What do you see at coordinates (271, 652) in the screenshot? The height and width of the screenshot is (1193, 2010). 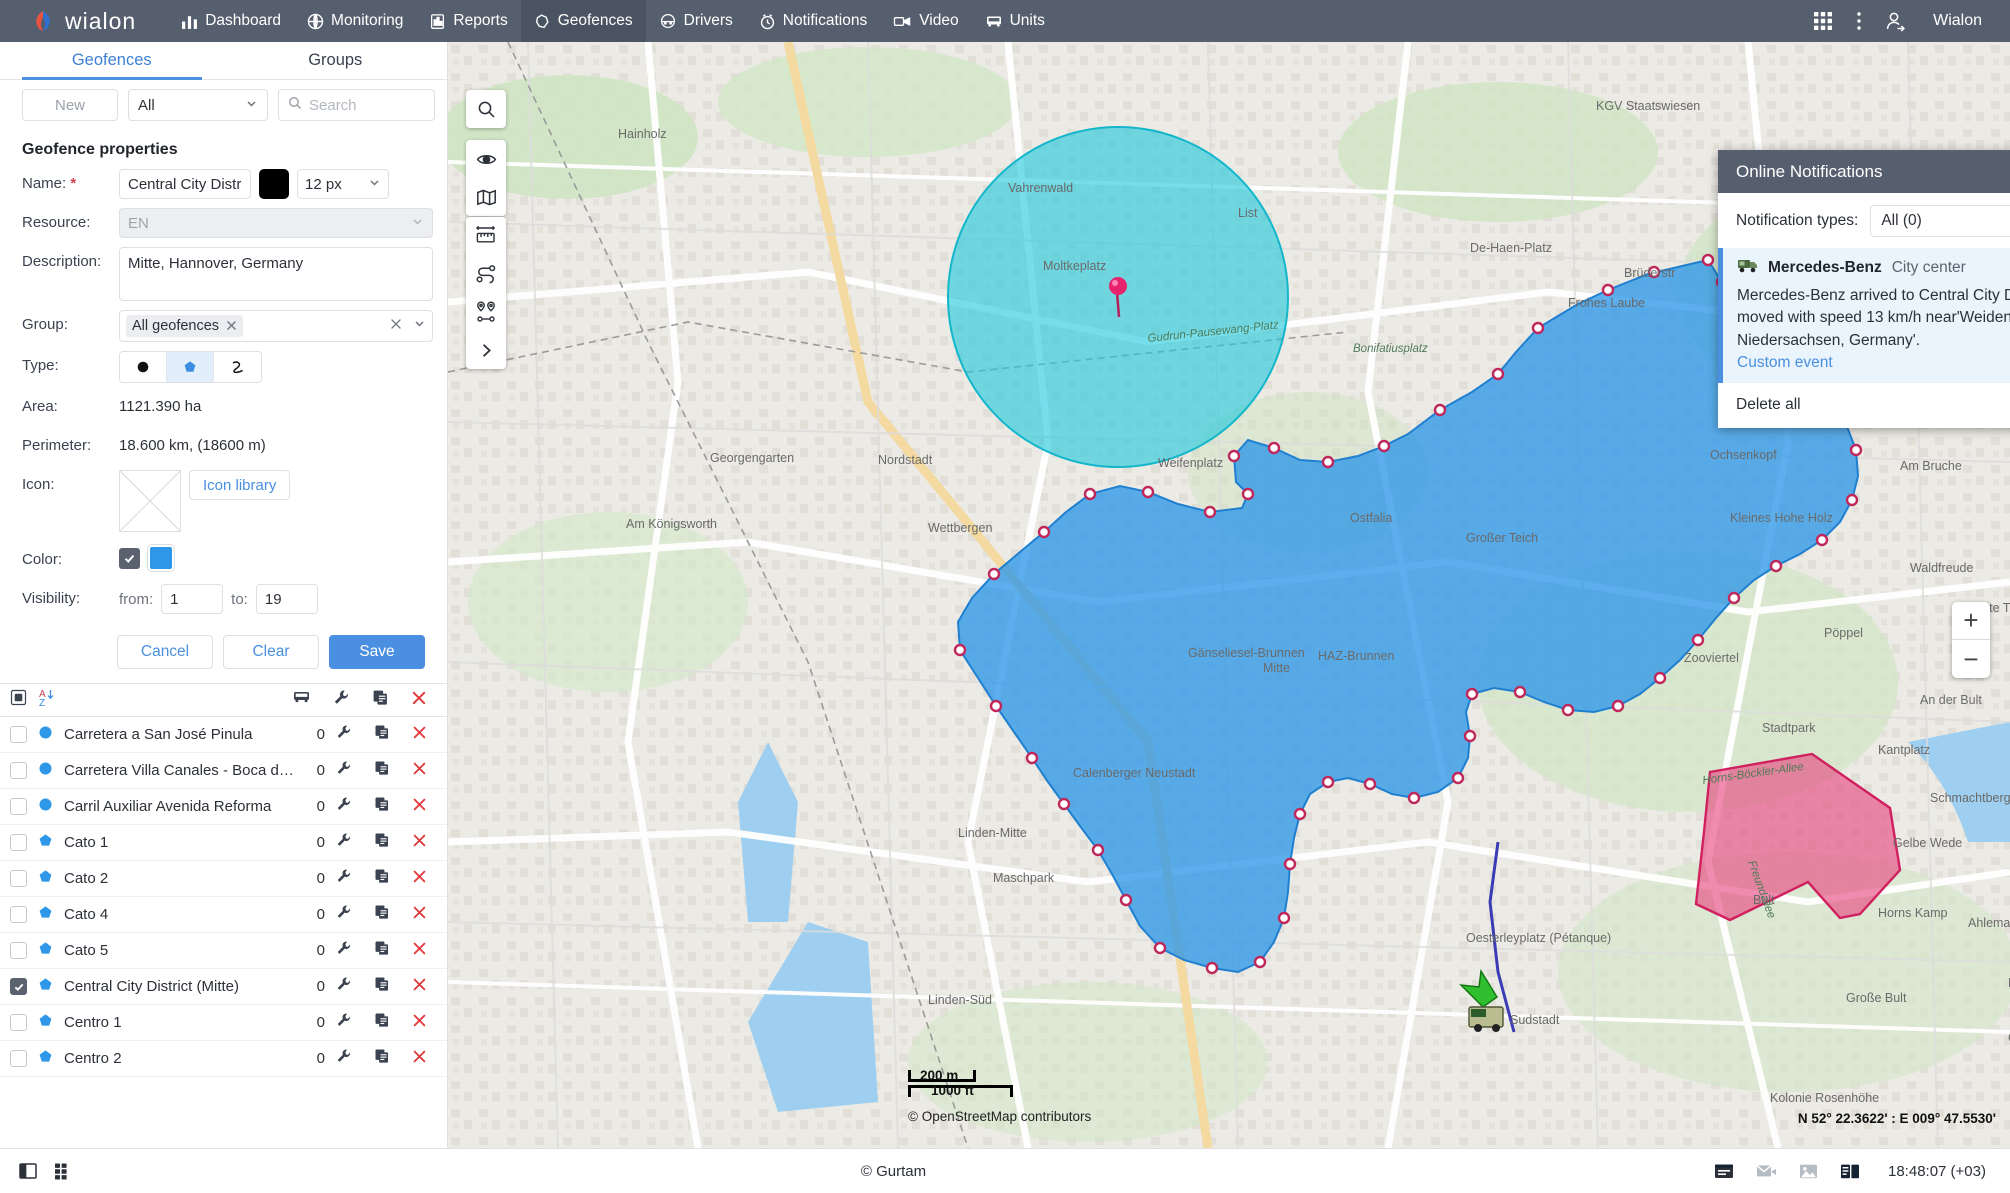 I see `clear-button: Clear` at bounding box center [271, 652].